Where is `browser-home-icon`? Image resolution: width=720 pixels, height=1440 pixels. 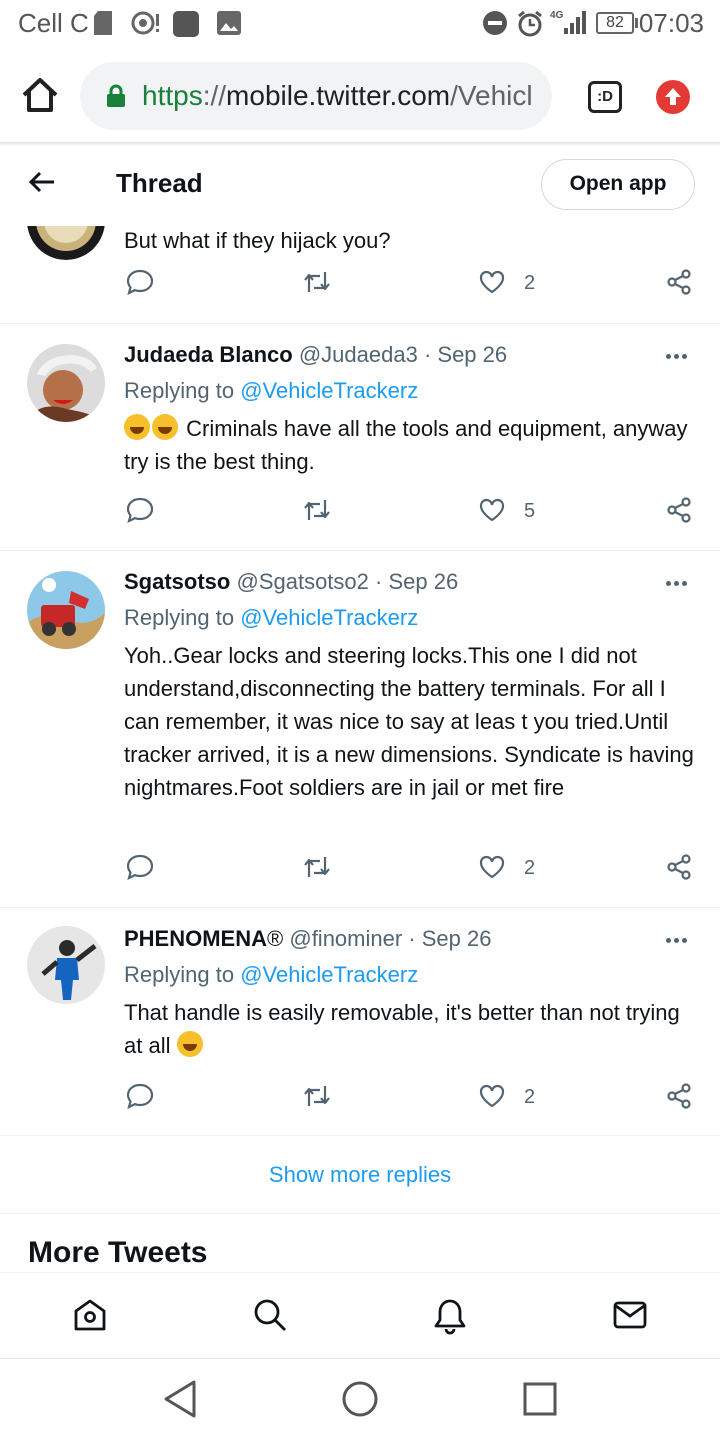 browser-home-icon is located at coordinates (42, 96).